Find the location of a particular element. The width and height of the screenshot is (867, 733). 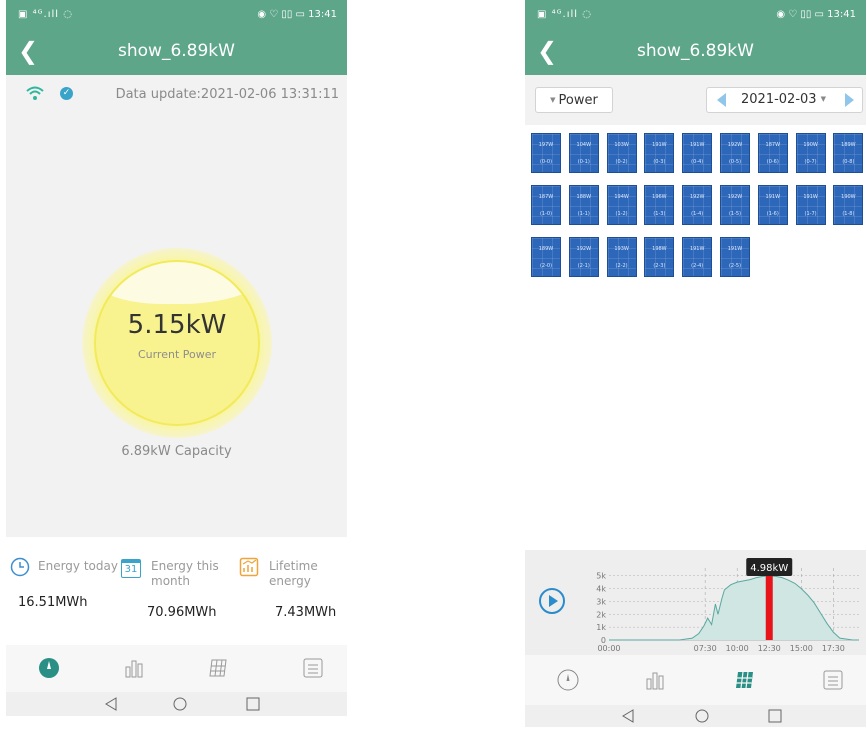

solar-panel: 193W (2-2) is located at coordinates (621, 257).